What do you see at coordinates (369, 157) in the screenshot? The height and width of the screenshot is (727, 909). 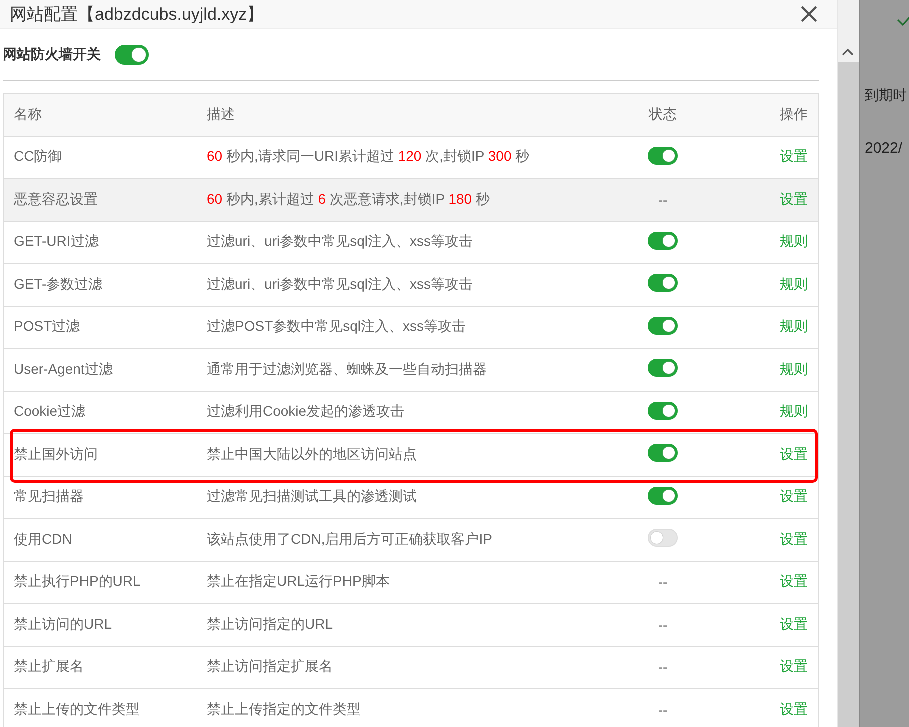 I see `rule-description: 60 秒内,请求同一URI累计超过 120 次,封锁IP 300 秒` at bounding box center [369, 157].